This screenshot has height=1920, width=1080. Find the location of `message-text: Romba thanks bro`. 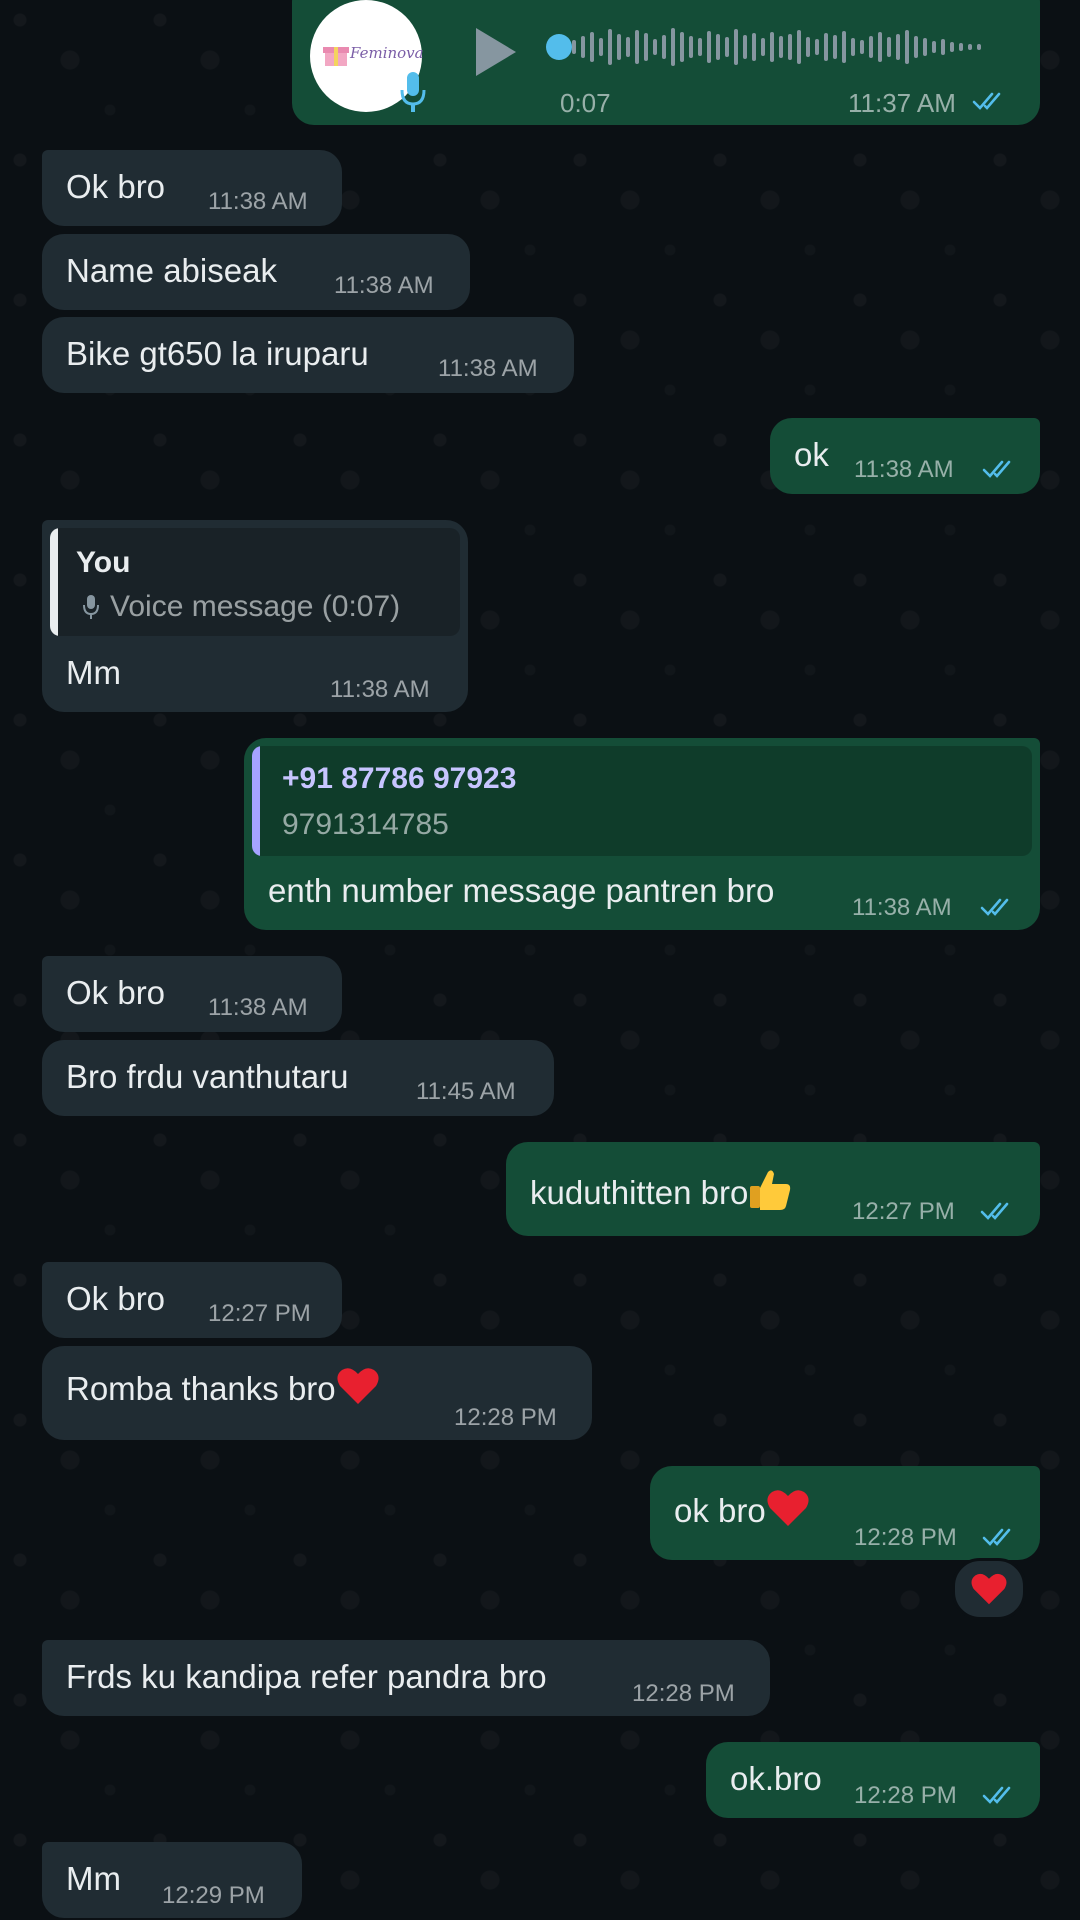

message-text: Romba thanks bro is located at coordinates (223, 1387).